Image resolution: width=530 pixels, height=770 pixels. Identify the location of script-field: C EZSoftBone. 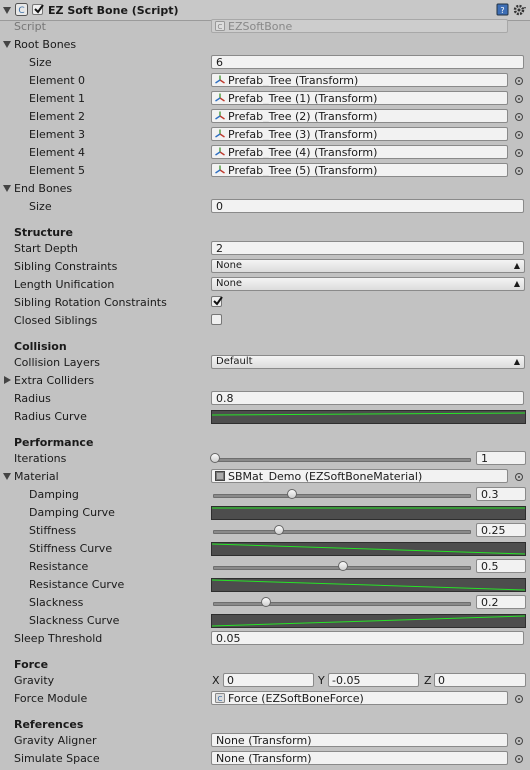
(359, 26).